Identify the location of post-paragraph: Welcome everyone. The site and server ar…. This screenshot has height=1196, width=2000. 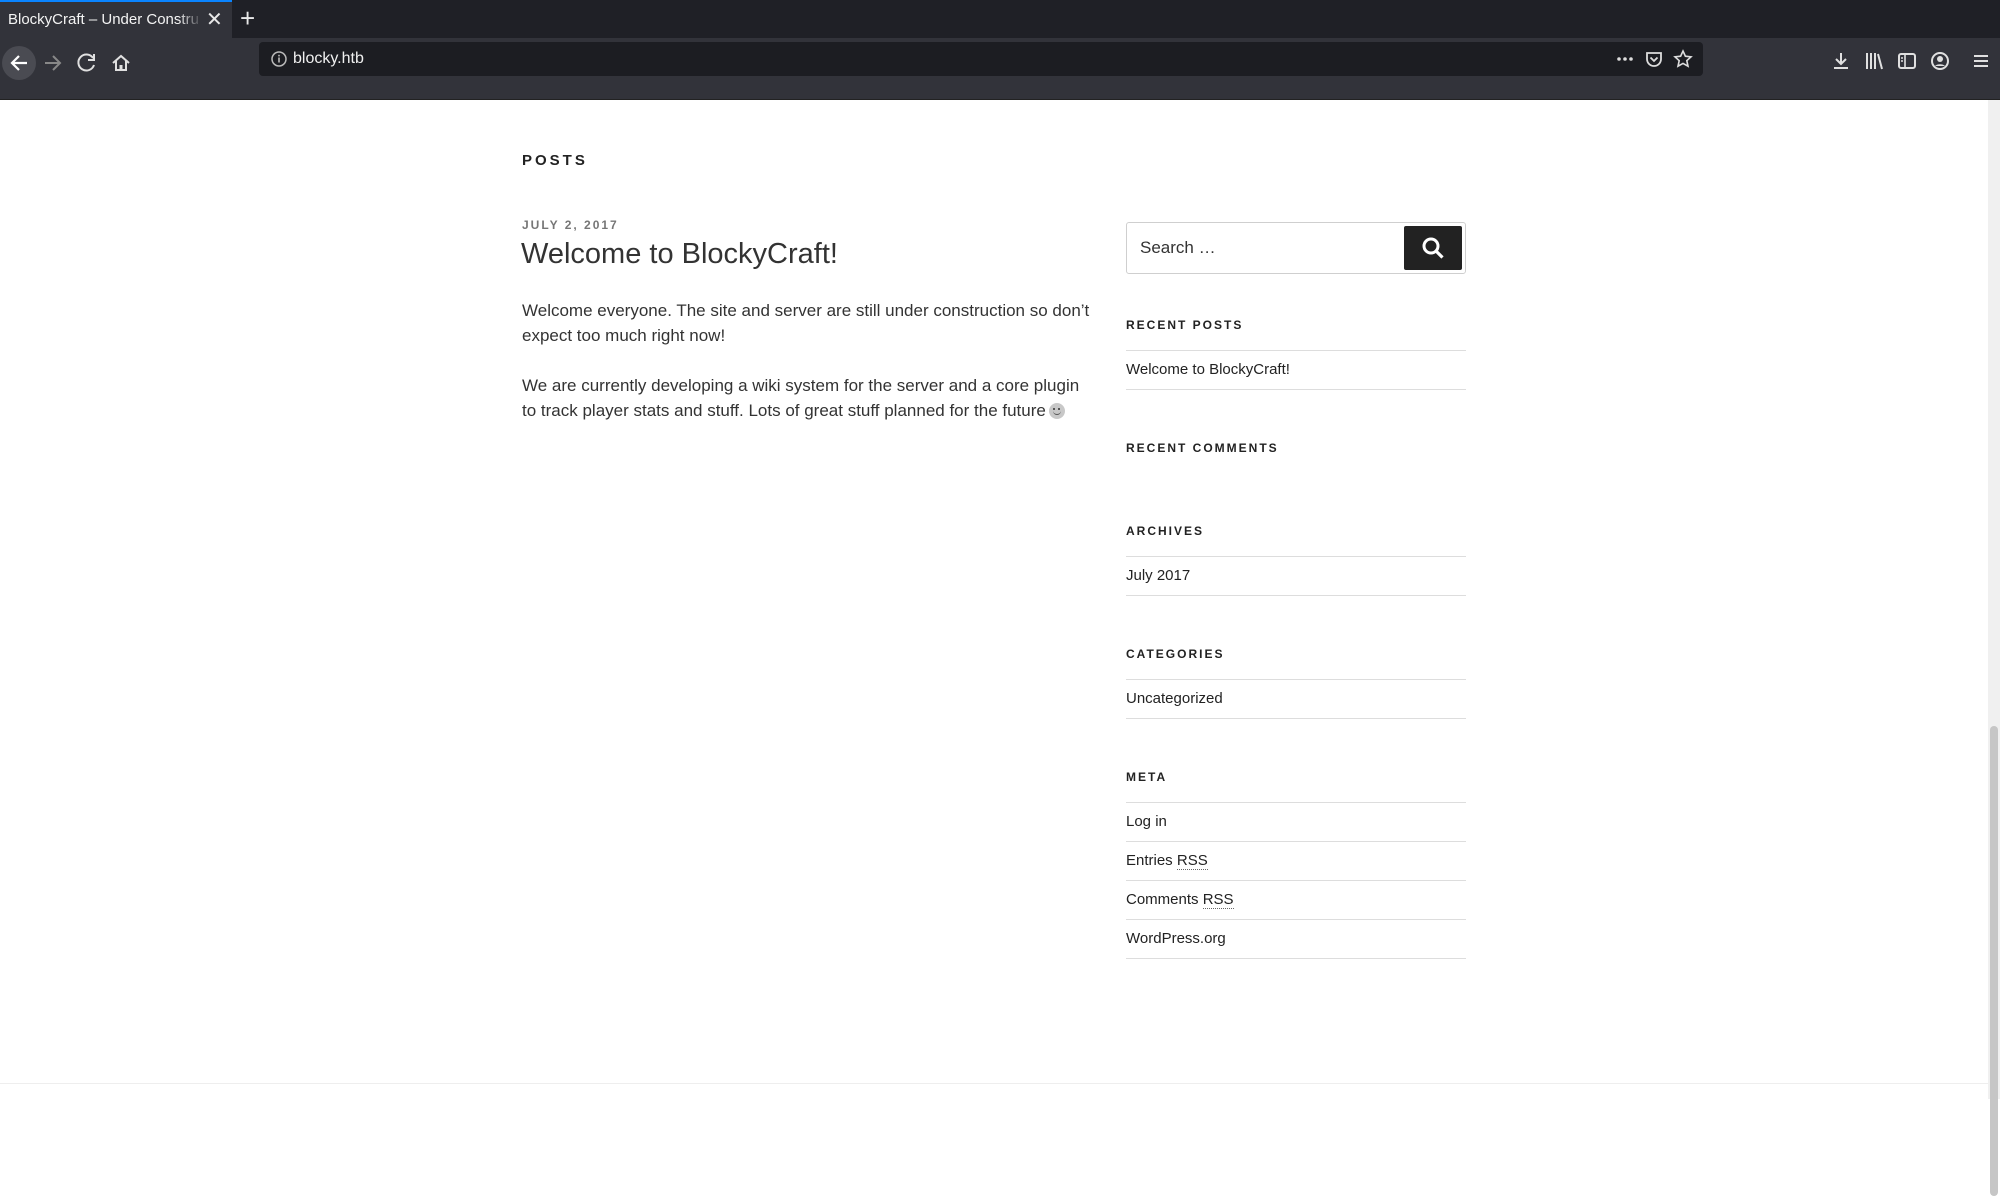
(806, 323).